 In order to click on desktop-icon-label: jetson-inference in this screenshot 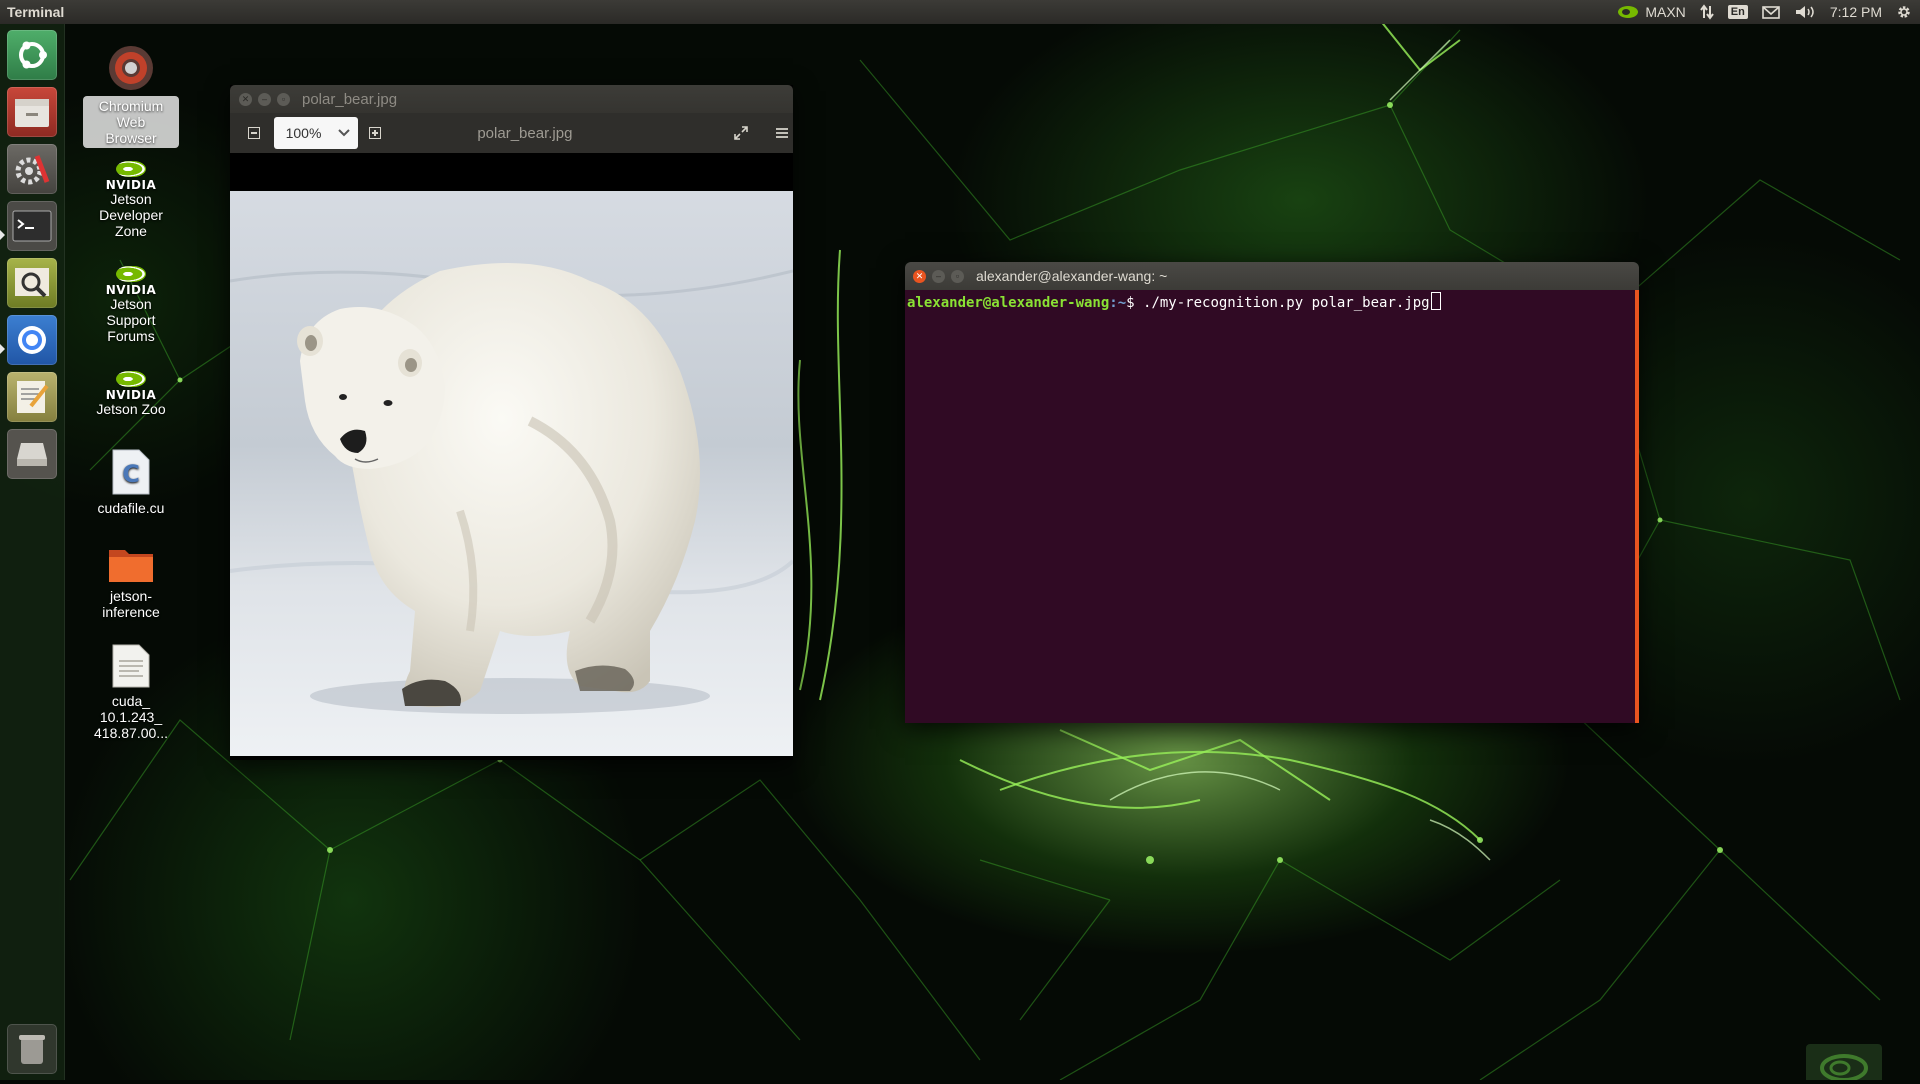, I will do `click(131, 604)`.